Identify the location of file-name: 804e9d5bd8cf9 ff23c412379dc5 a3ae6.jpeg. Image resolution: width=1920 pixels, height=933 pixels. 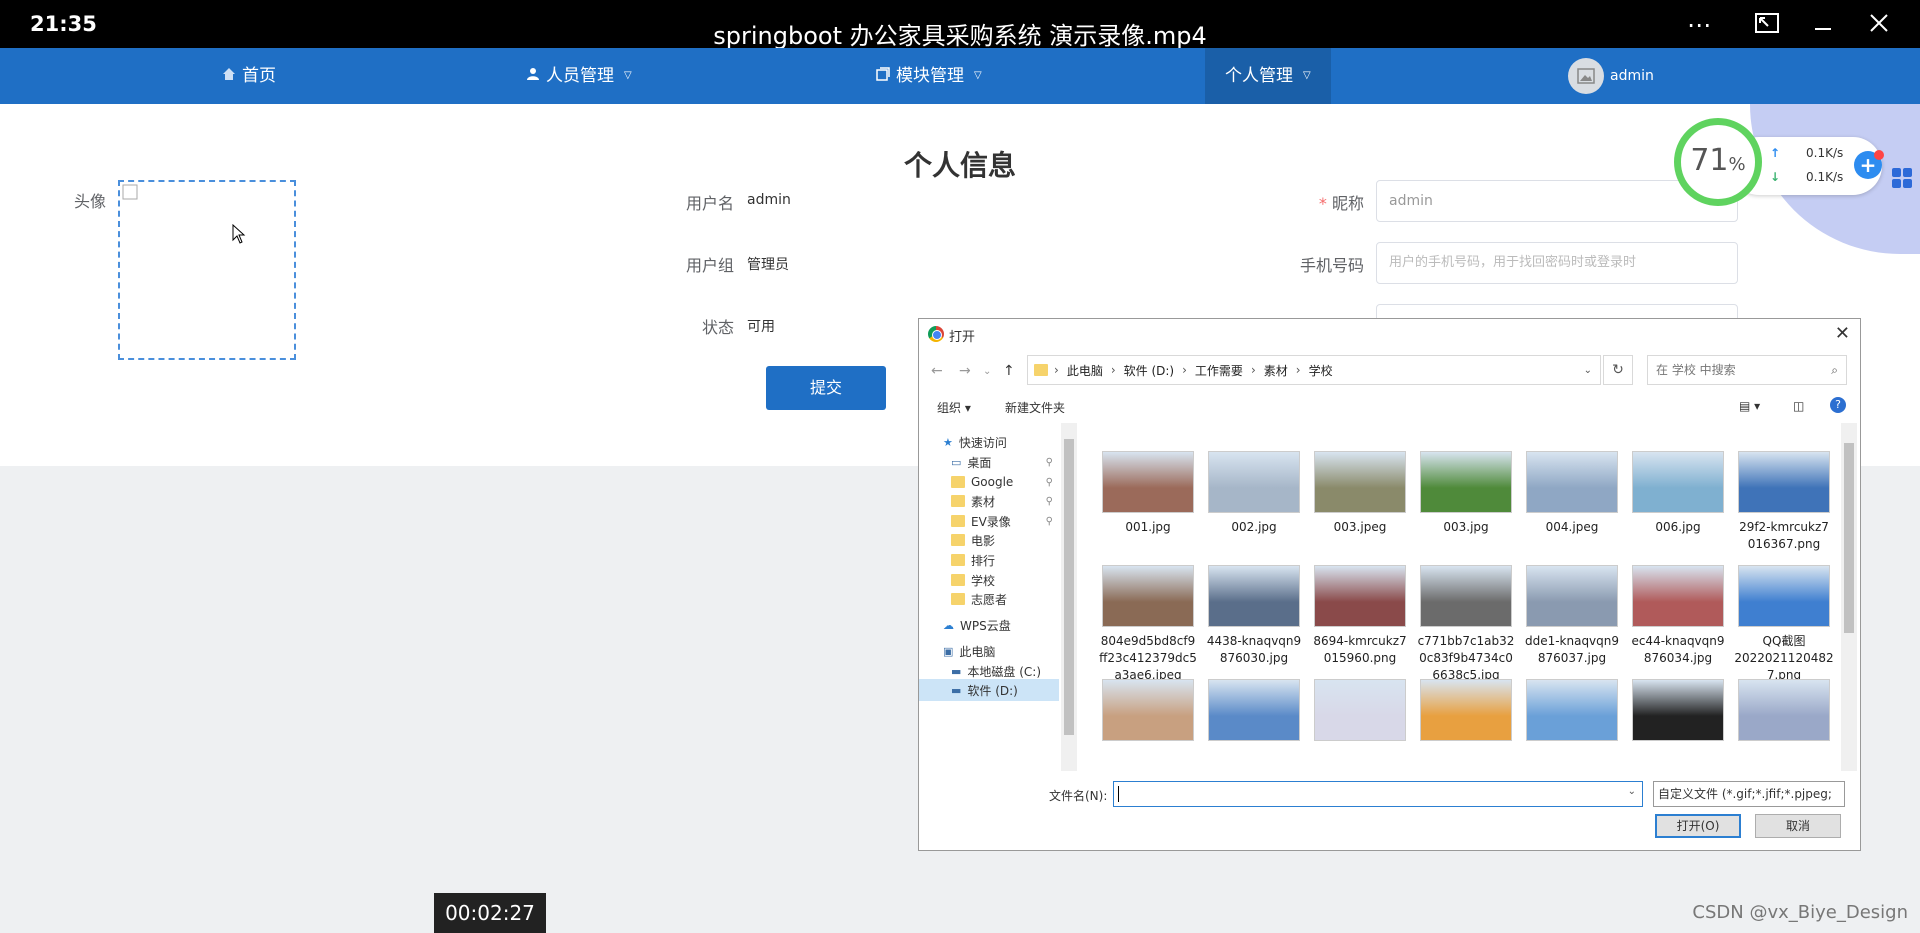
(1148, 658).